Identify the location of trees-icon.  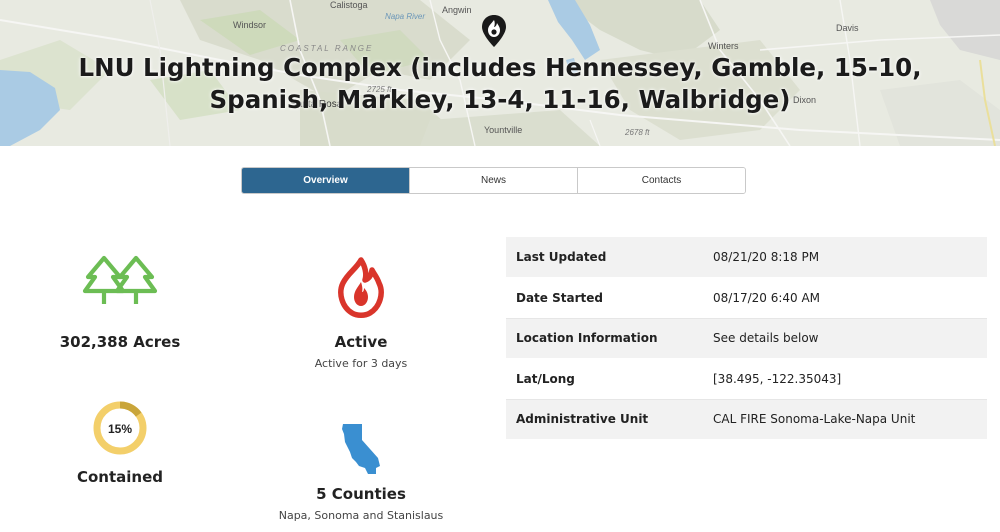
(120, 279).